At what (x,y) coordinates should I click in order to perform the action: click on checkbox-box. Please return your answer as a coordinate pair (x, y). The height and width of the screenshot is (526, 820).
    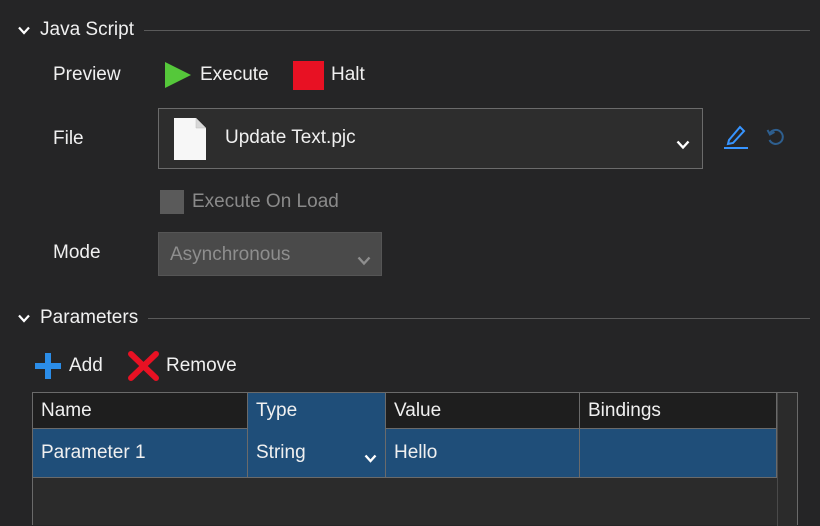
    Looking at the image, I should click on (172, 202).